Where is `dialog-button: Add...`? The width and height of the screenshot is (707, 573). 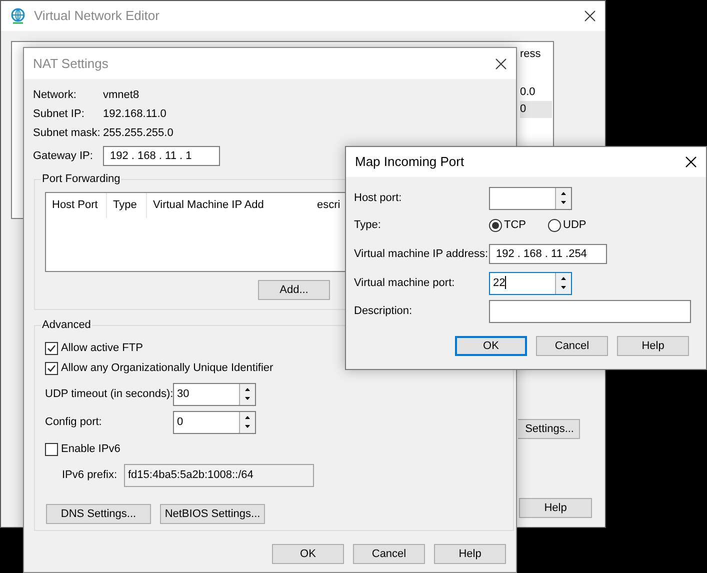 dialog-button: Add... is located at coordinates (294, 290).